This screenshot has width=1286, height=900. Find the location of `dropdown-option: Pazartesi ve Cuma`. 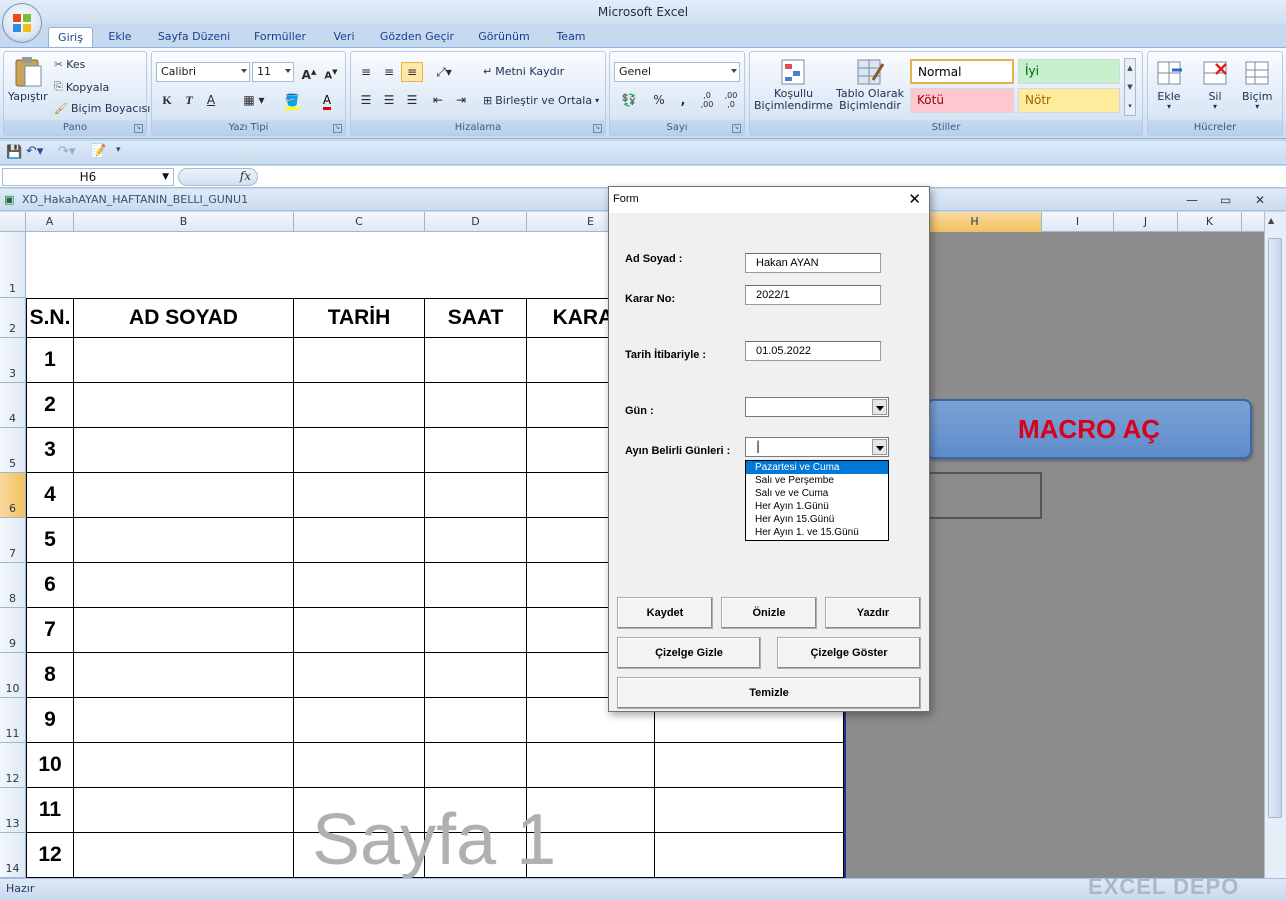

dropdown-option: Pazartesi ve Cuma is located at coordinates (817, 467).